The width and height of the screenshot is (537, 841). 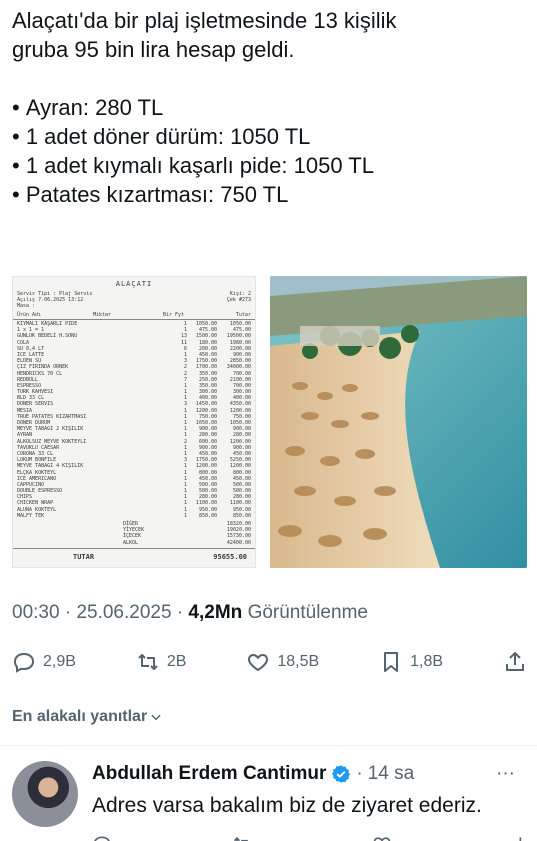 I want to click on replies-sort-dropdown: En alakalı yanıtlar, so click(x=87, y=717).